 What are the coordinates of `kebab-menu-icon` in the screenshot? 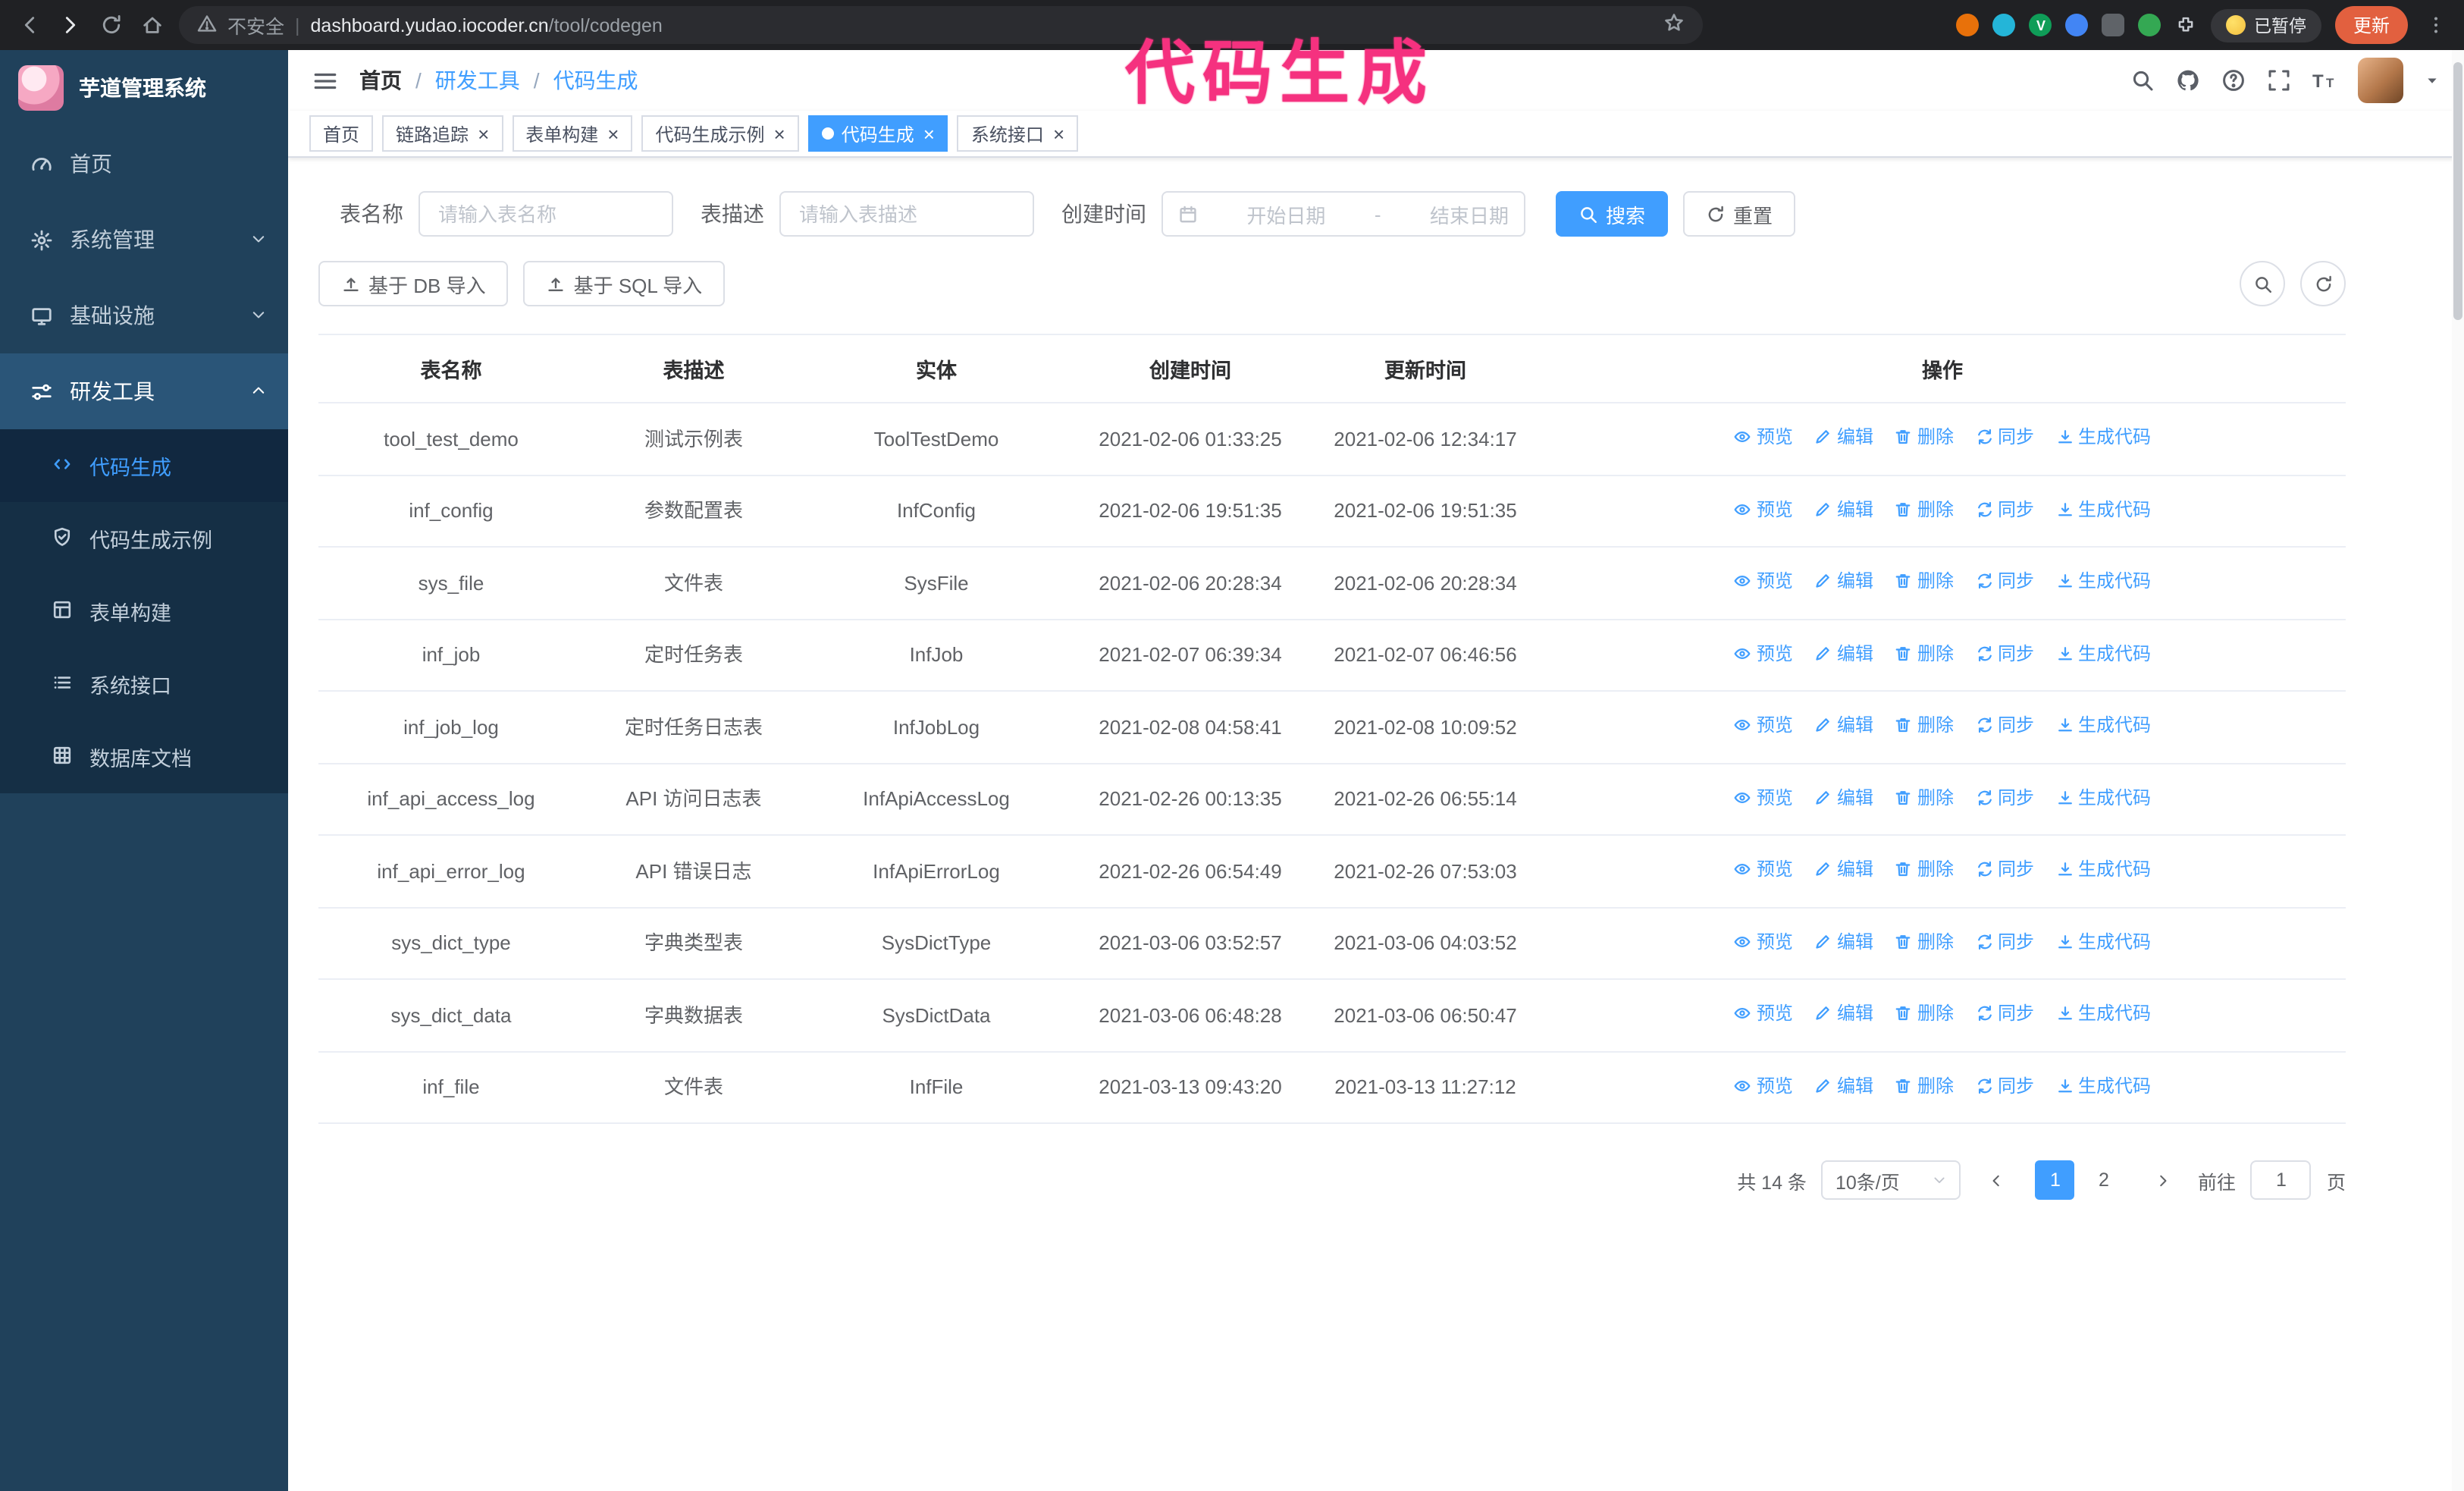 It's located at (2435, 25).